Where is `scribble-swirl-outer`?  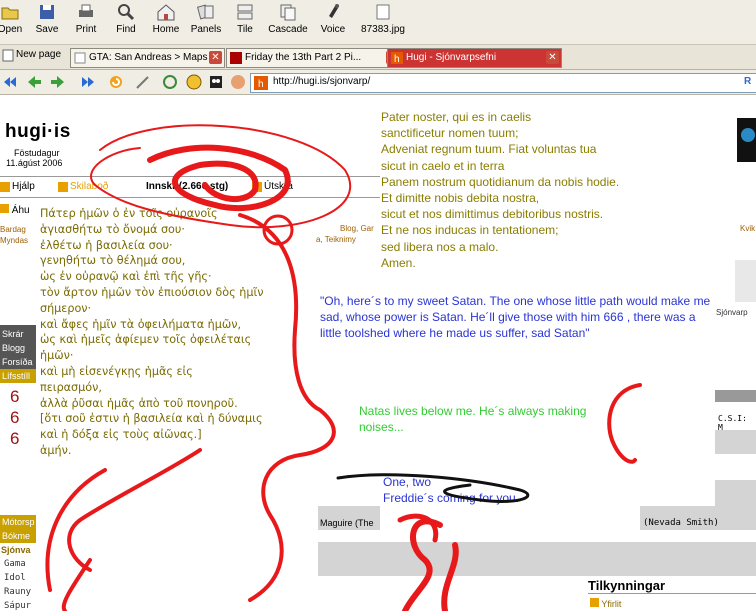
scribble-swirl-outer is located at coordinates (221, 176).